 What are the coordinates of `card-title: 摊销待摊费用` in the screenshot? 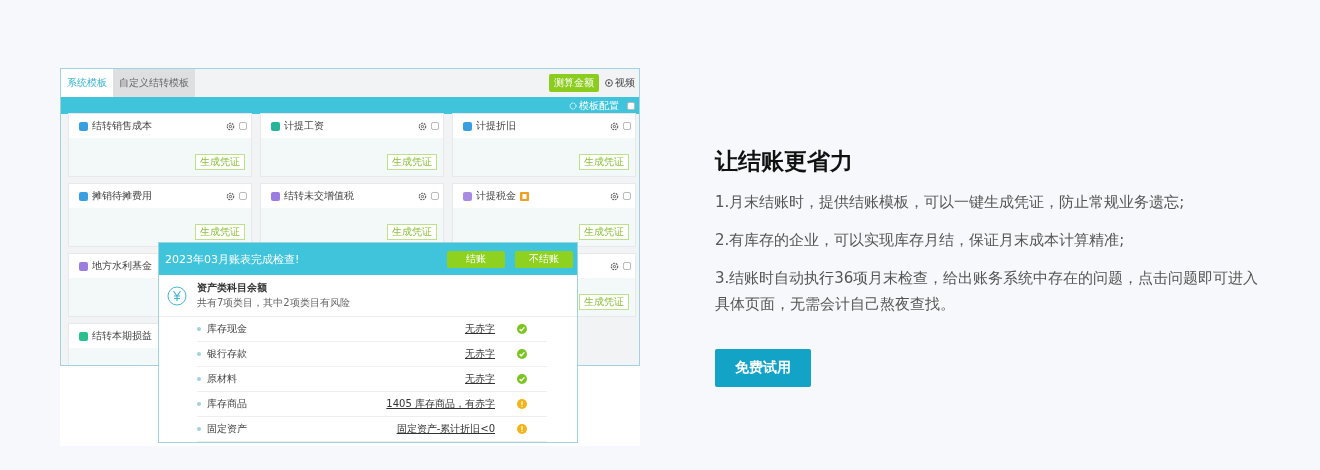 It's located at (122, 196).